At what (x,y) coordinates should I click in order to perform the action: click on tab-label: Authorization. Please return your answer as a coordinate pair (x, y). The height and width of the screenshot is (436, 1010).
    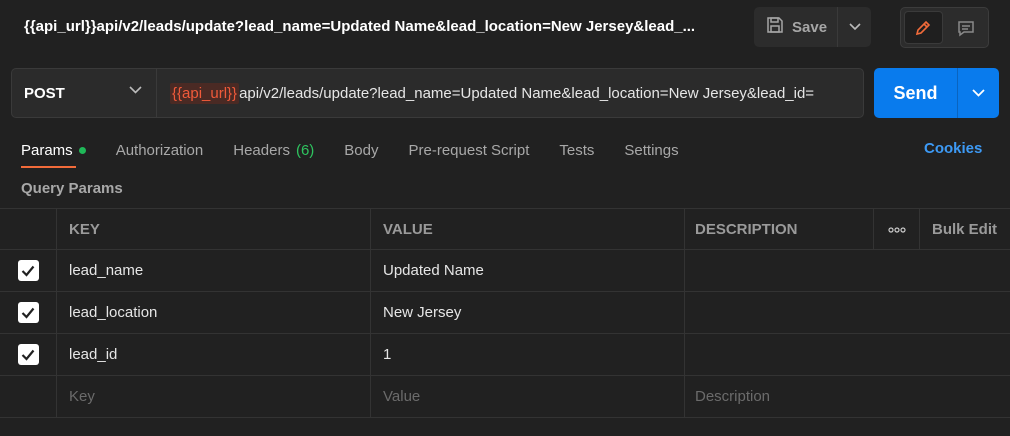
    Looking at the image, I should click on (159, 150).